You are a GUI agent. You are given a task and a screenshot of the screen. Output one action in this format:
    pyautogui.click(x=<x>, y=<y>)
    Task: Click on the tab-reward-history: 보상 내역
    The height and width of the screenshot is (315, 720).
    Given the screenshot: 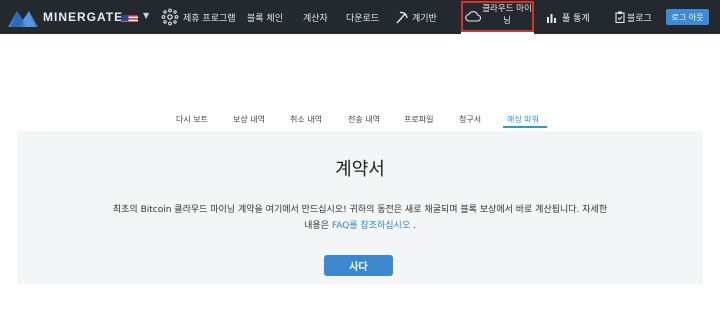 What is the action you would take?
    pyautogui.click(x=249, y=119)
    